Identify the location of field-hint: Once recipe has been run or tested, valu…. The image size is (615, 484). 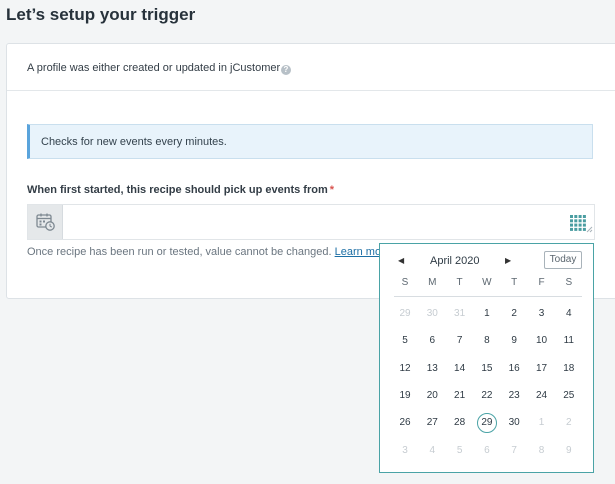
(209, 252).